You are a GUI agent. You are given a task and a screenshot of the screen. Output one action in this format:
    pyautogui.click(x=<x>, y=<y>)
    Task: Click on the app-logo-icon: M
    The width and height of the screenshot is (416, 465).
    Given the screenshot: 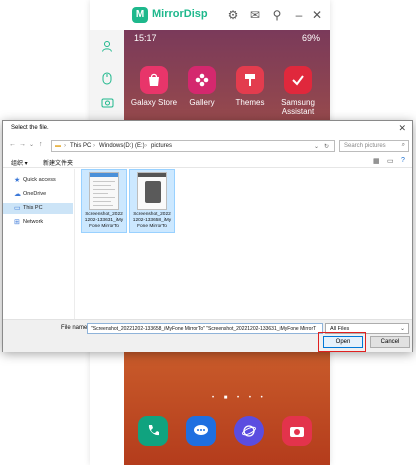 What is the action you would take?
    pyautogui.click(x=140, y=15)
    